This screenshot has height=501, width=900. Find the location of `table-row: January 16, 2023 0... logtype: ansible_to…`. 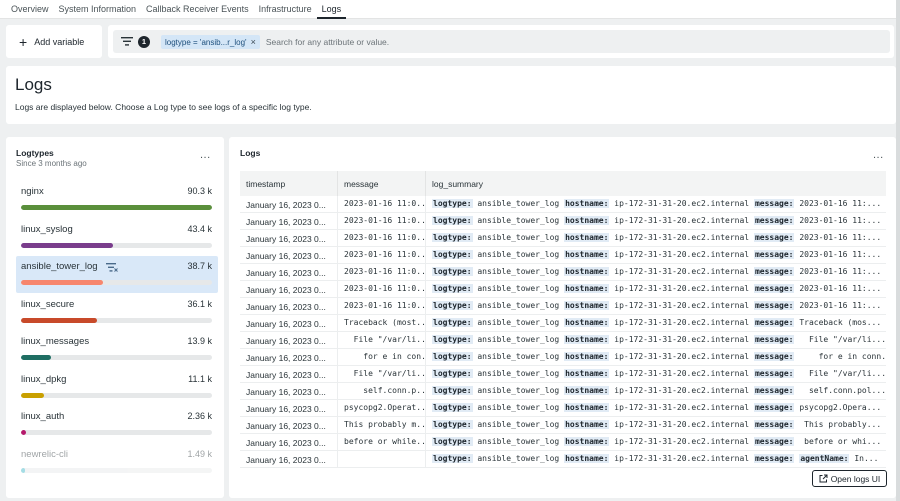

table-row: January 16, 2023 0... logtype: ansible_to… is located at coordinates (563, 459).